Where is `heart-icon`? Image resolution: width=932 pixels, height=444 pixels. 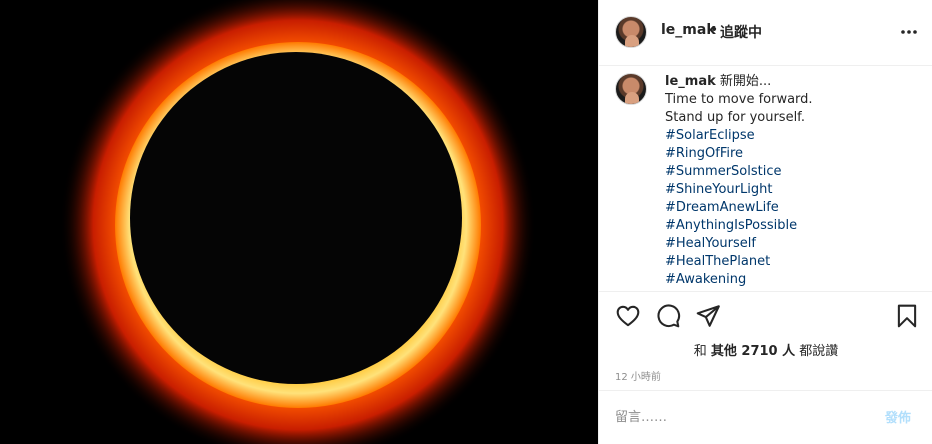
heart-icon is located at coordinates (628, 316).